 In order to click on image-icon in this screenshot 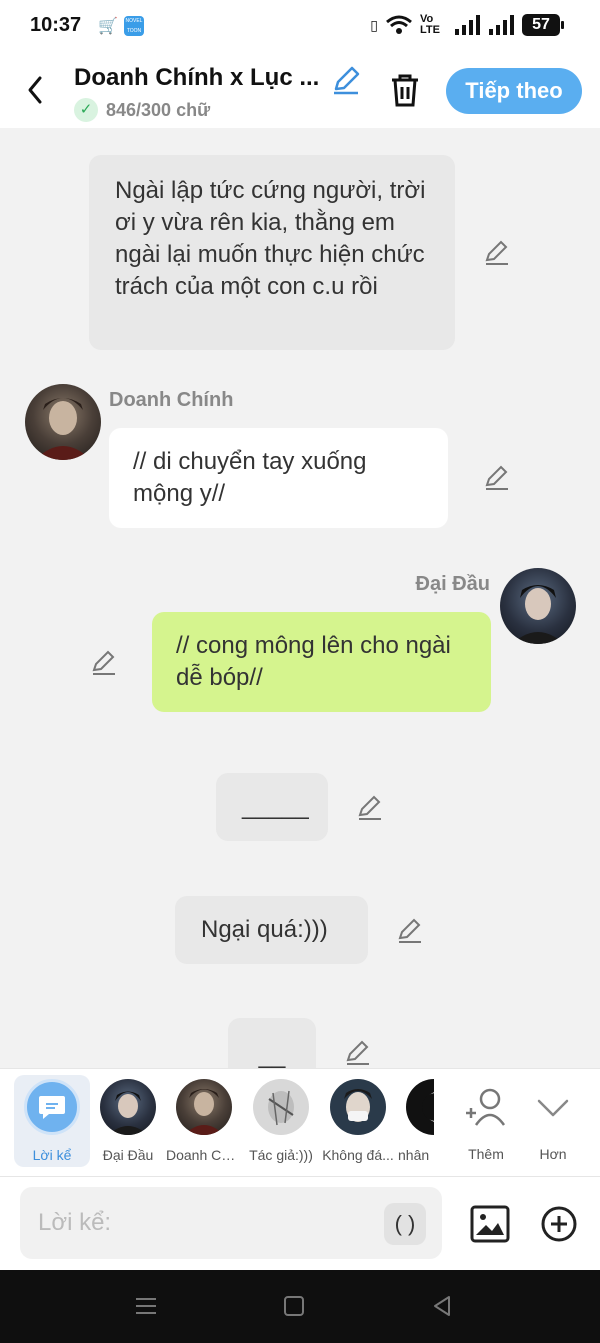, I will do `click(490, 1224)`.